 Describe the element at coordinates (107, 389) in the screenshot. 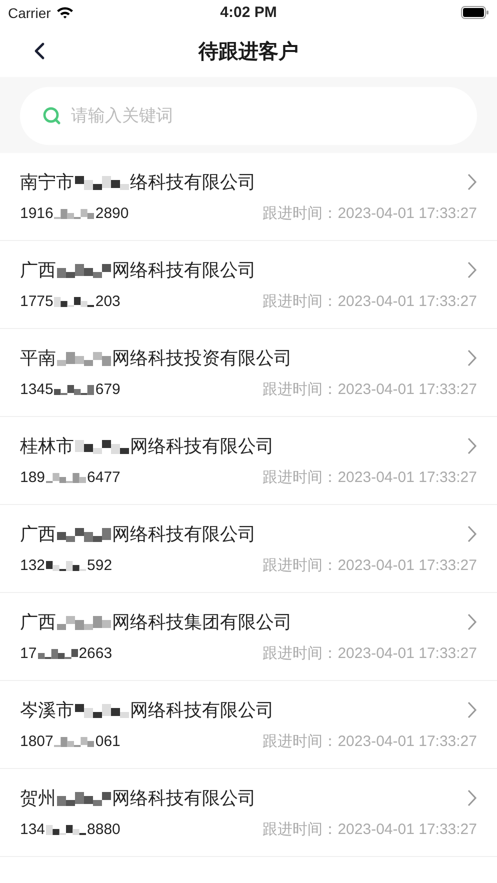

I see `phone-number: 679` at that location.